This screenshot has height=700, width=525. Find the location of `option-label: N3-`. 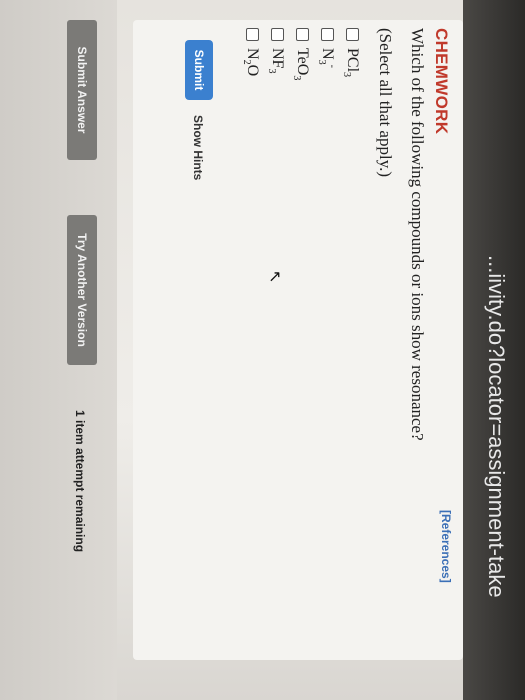

option-label: N3- is located at coordinates (327, 58).